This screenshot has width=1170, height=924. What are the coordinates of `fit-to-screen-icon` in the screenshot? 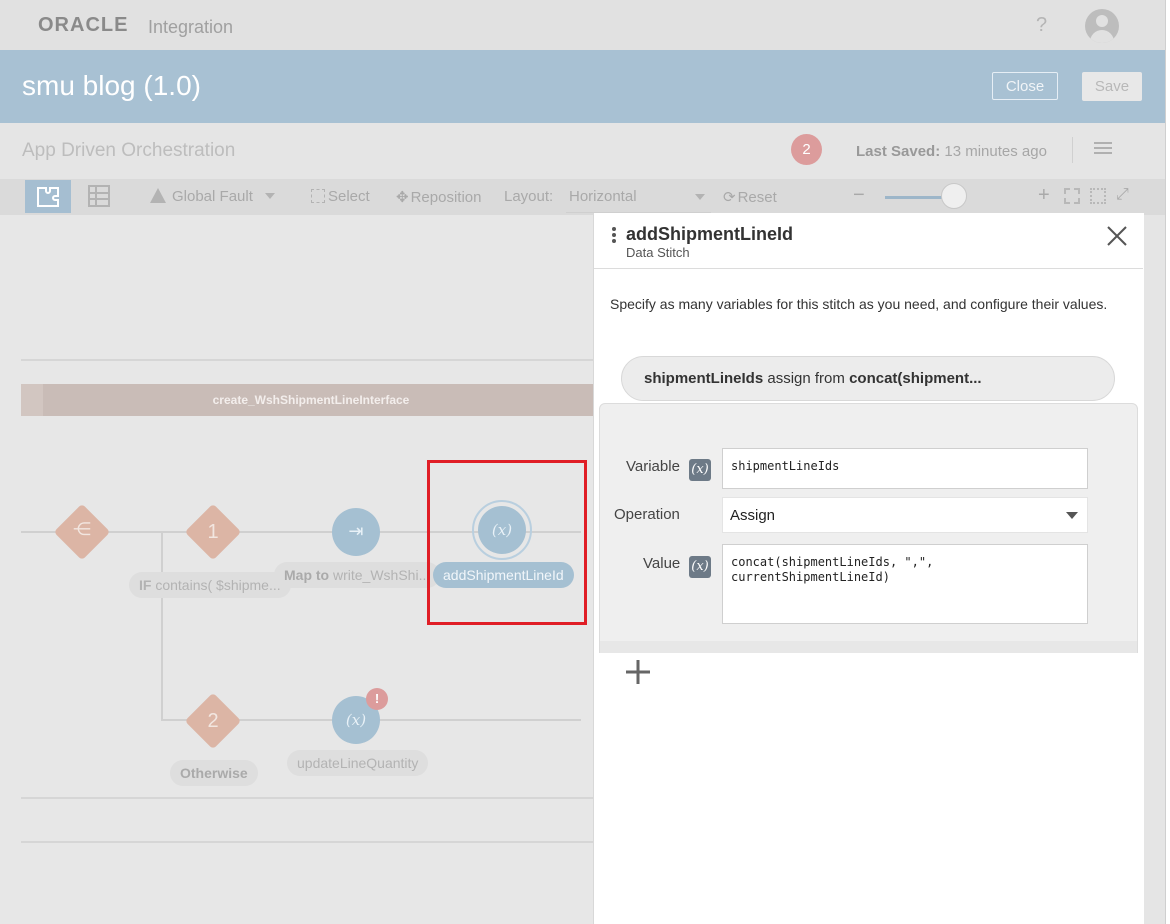 It's located at (1072, 196).